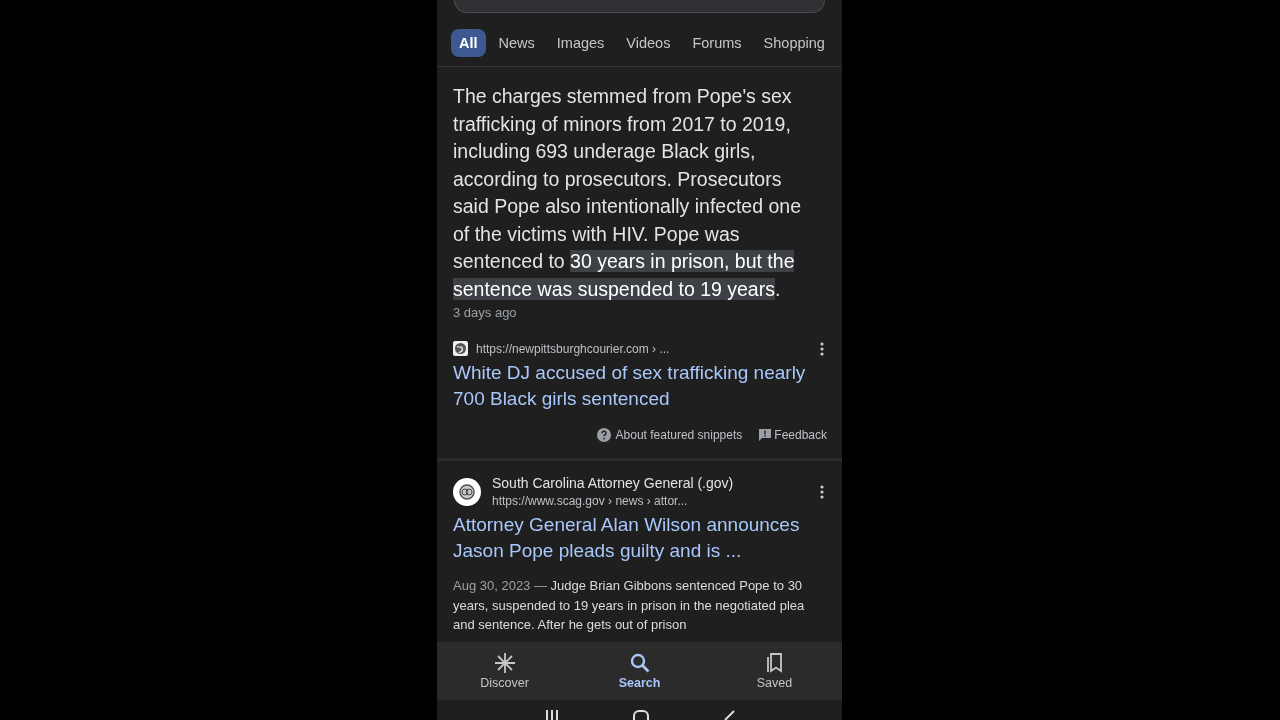 The width and height of the screenshot is (1280, 720). What do you see at coordinates (794, 43) in the screenshot?
I see `filter-tab: Shopping` at bounding box center [794, 43].